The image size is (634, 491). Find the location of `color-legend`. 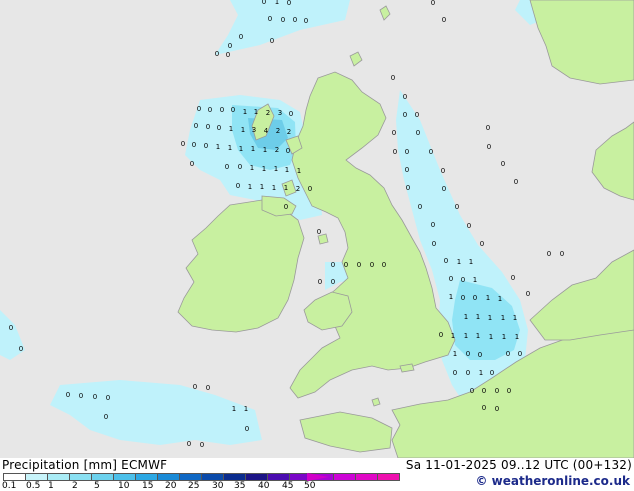

color-legend is located at coordinates (201, 477).